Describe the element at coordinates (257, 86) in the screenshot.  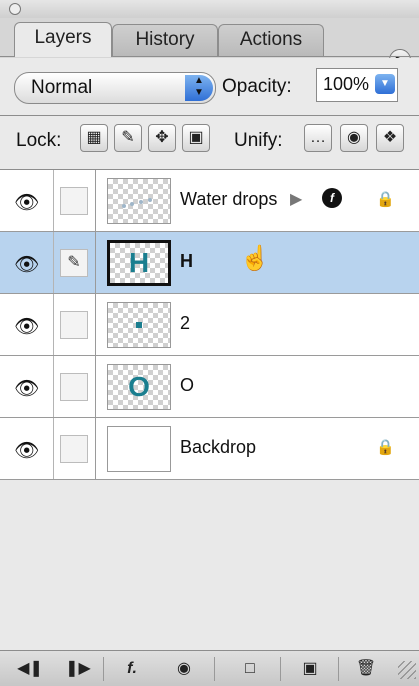
I see `opacity-label: Opacity:` at that location.